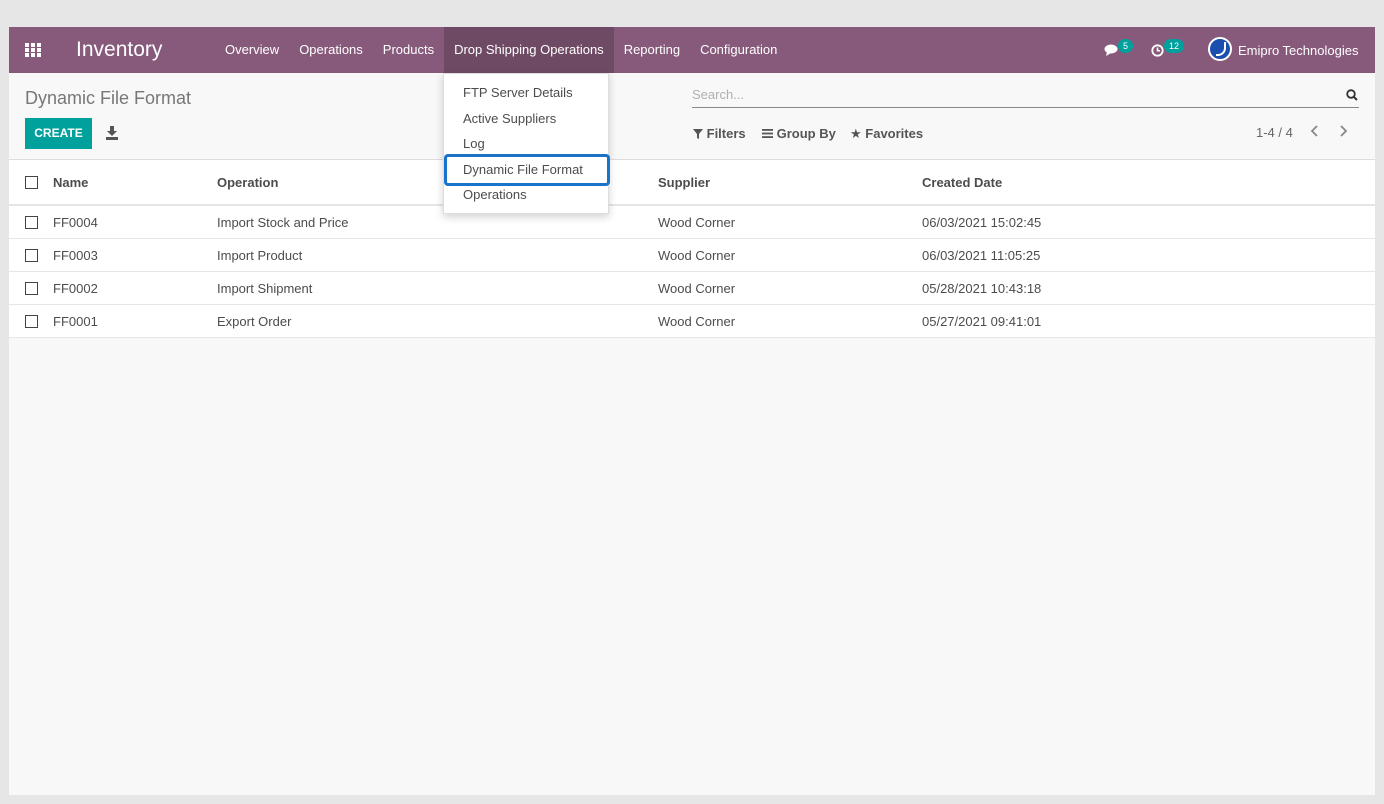 The image size is (1384, 804). What do you see at coordinates (652, 50) in the screenshot?
I see `menu-reporting: Reporting` at bounding box center [652, 50].